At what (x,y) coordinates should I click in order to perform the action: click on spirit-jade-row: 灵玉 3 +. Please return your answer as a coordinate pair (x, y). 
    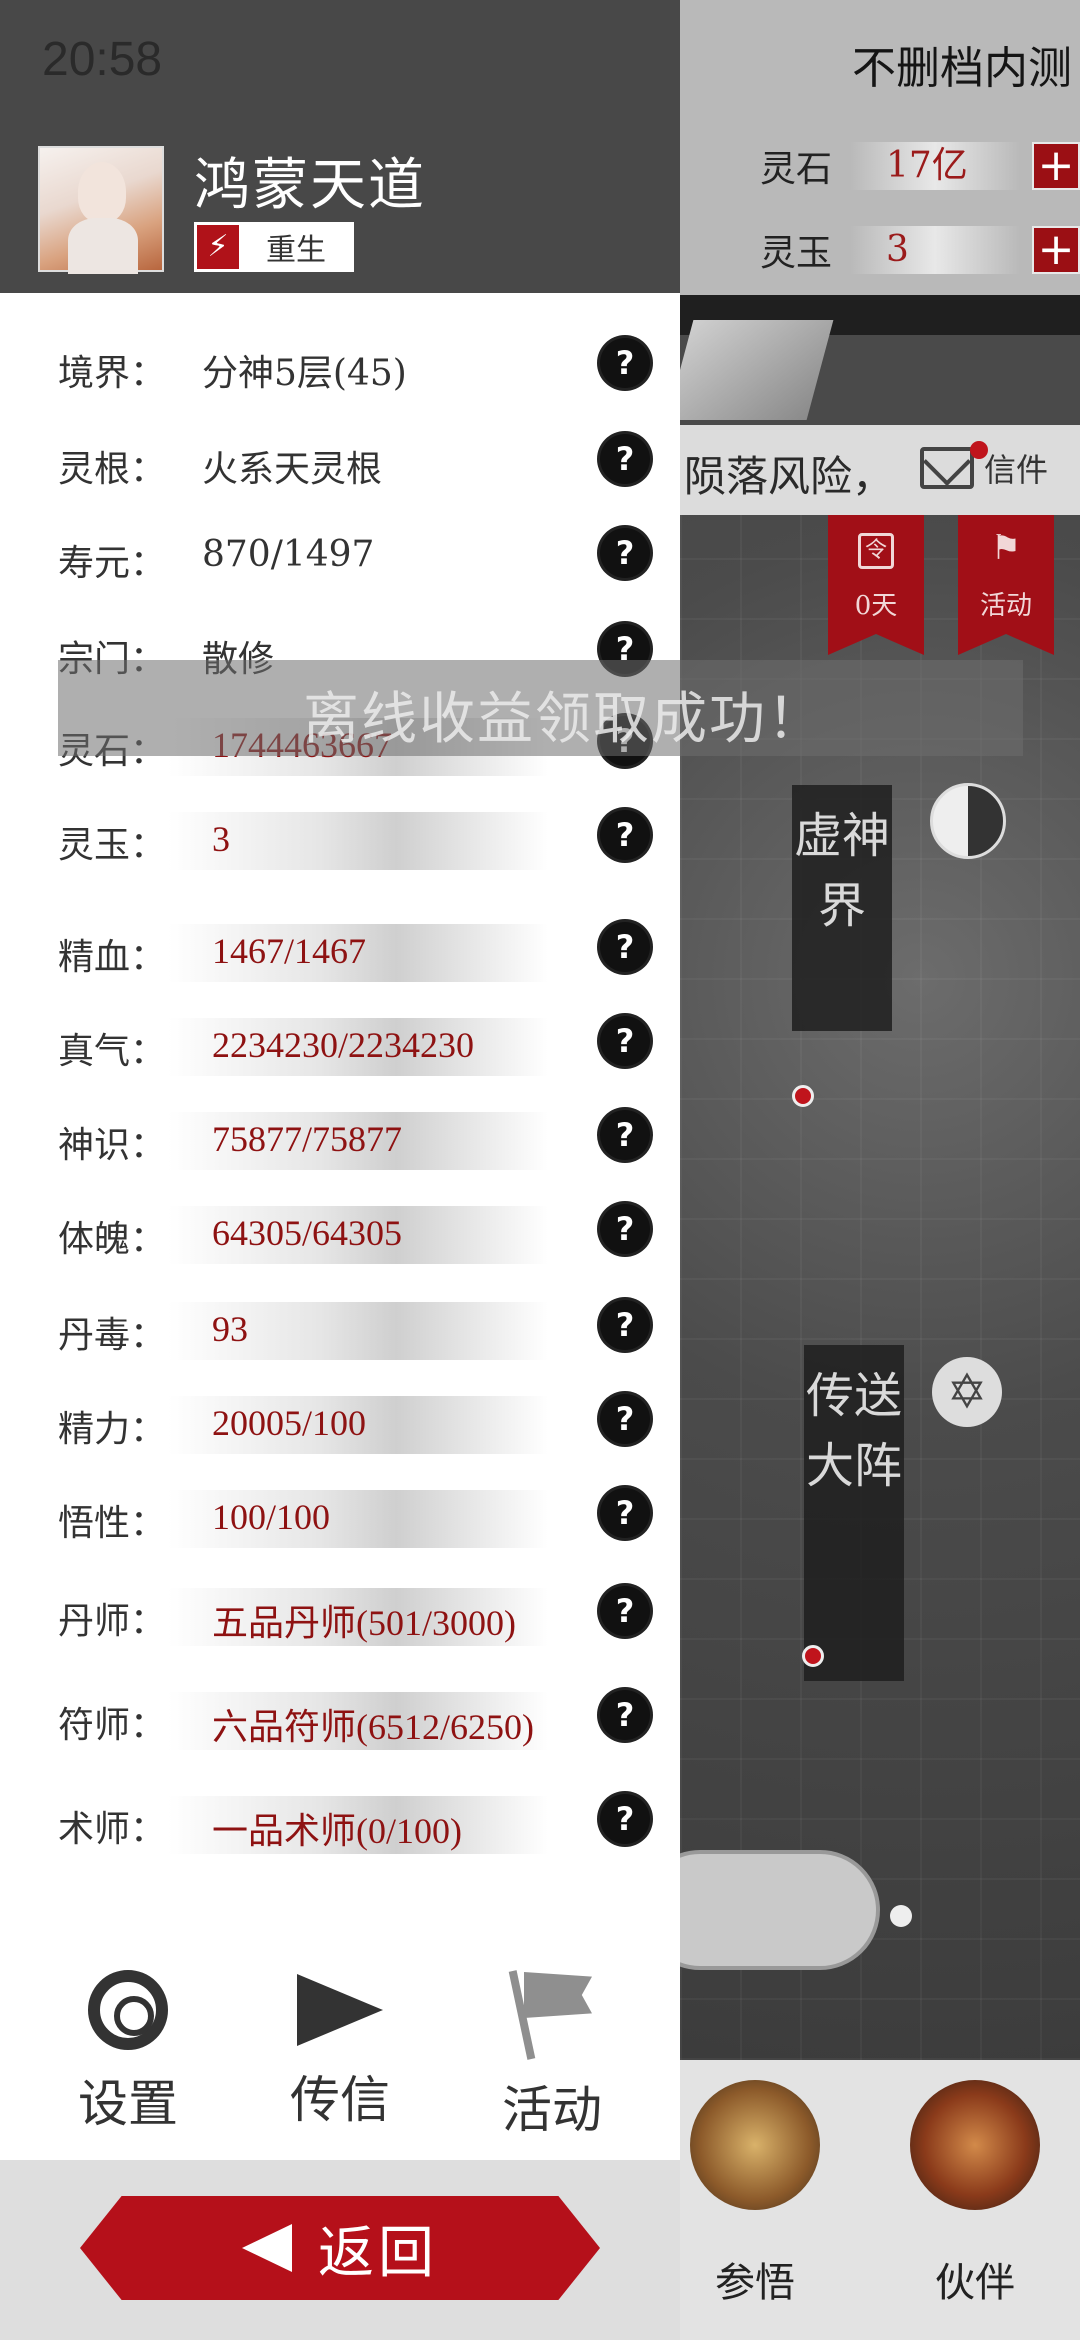
    Looking at the image, I should click on (920, 250).